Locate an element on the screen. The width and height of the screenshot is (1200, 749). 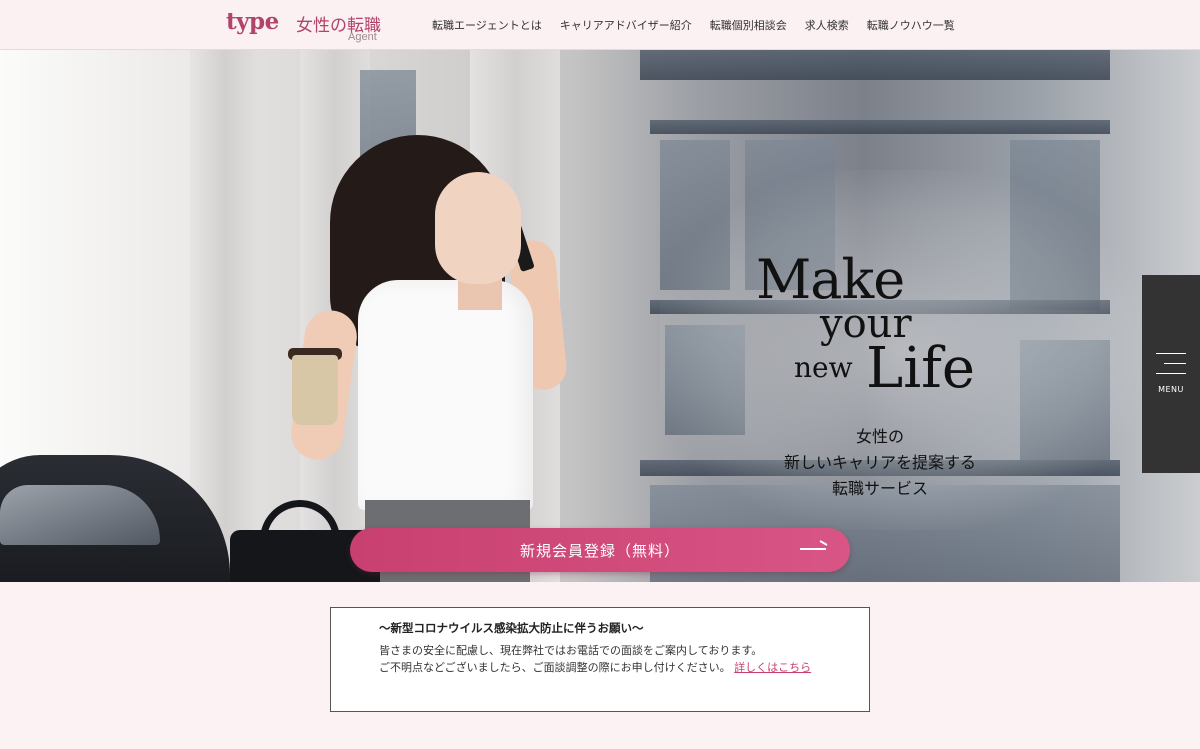
nav-item-consultation: 転職個別相談会 is located at coordinates (748, 25).